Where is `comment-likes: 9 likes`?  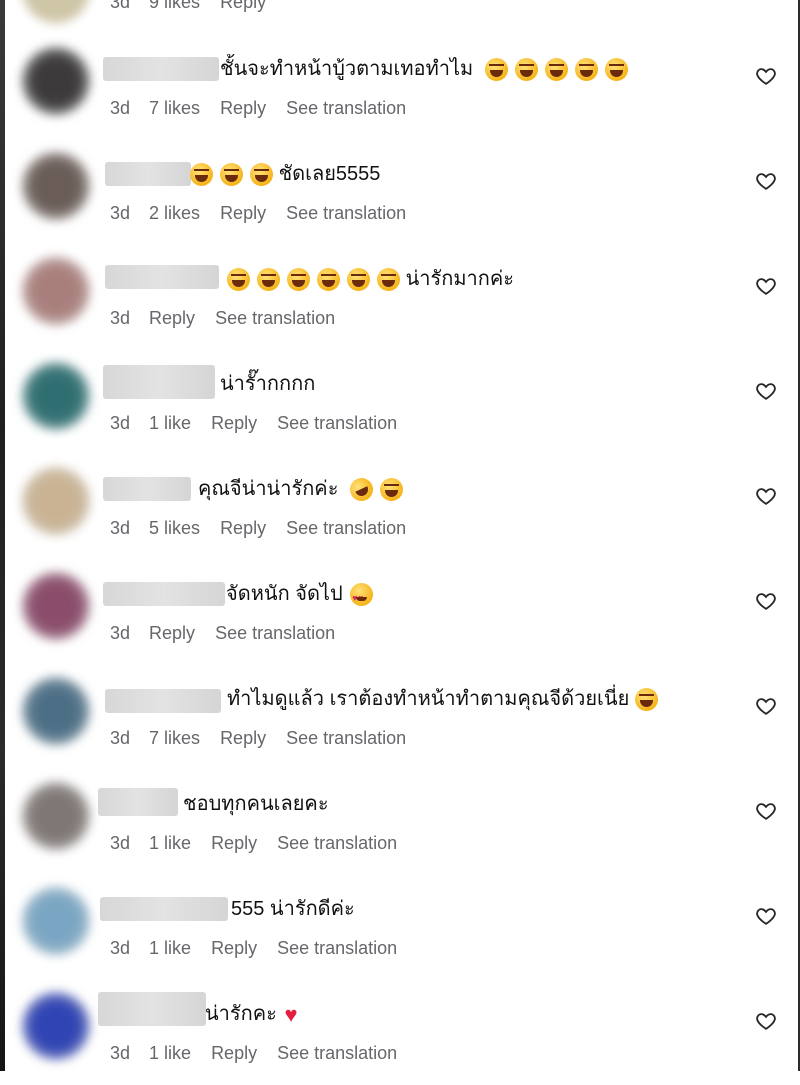
comment-likes: 9 likes is located at coordinates (174, 6).